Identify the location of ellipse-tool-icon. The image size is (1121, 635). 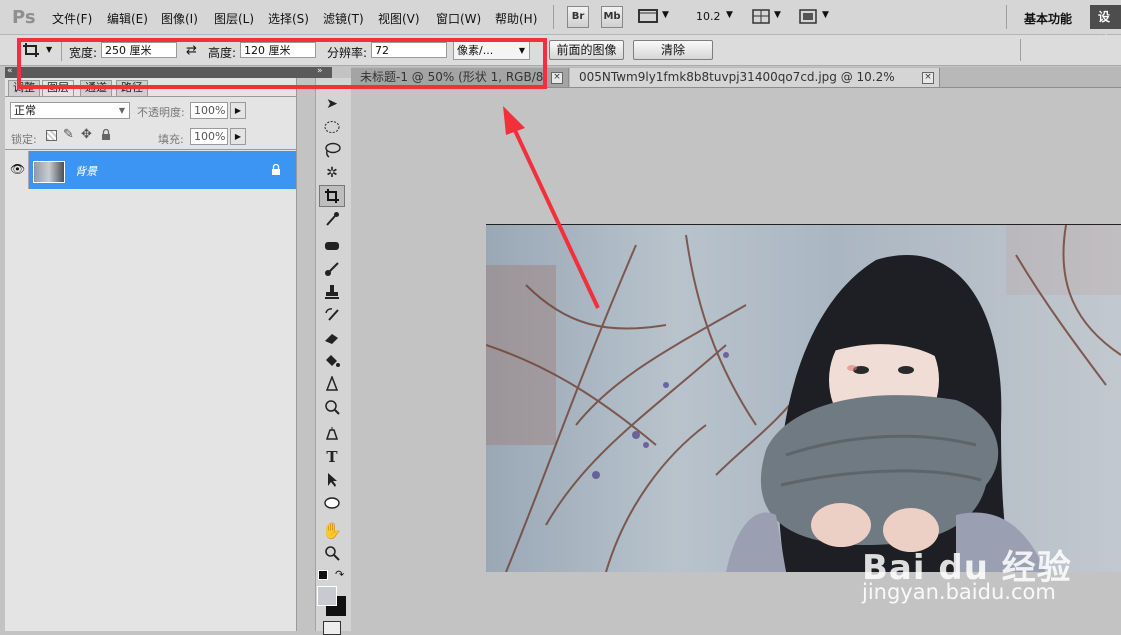
(332, 503).